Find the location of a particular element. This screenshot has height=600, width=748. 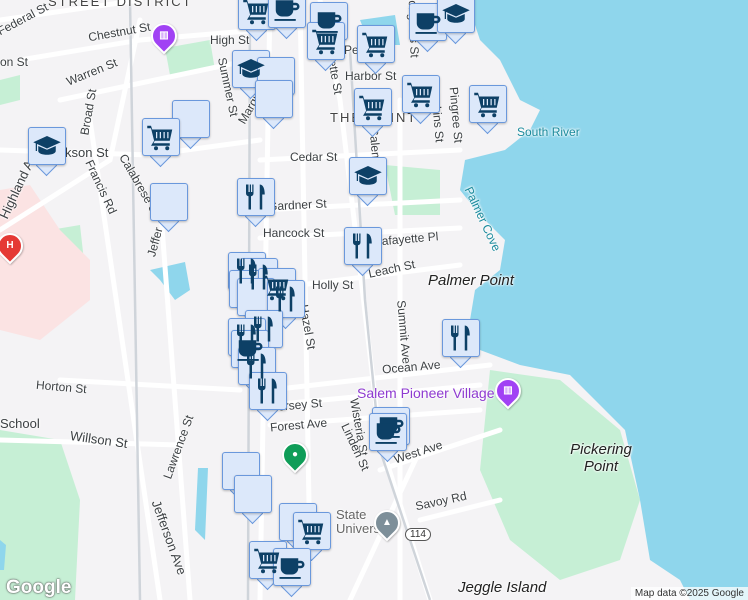

district-label: STREET DISTRICT is located at coordinates (120, 4).